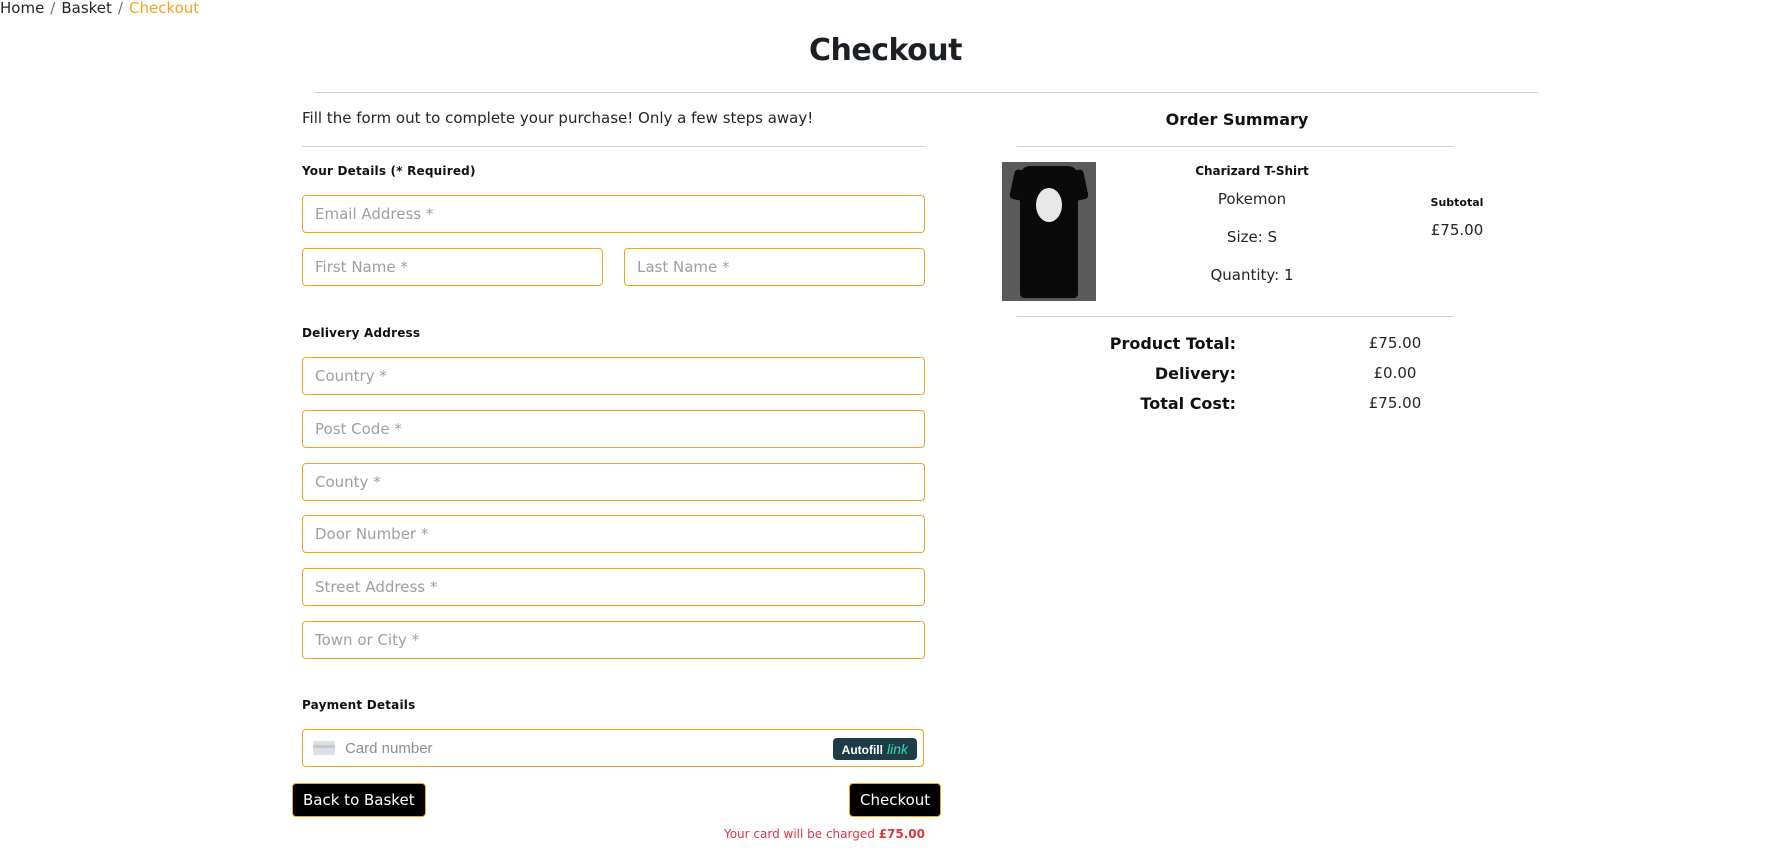  I want to click on credit-card-icon, so click(324, 748).